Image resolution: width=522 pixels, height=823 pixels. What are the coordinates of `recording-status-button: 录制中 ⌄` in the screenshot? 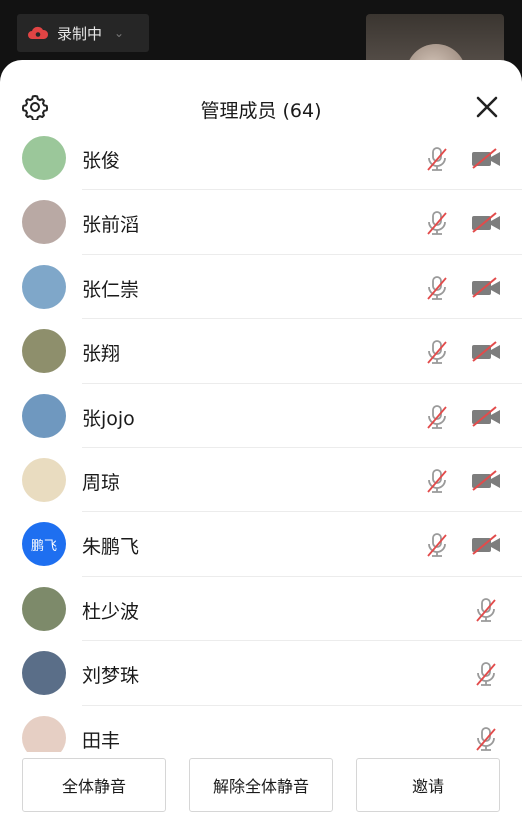 It's located at (83, 33).